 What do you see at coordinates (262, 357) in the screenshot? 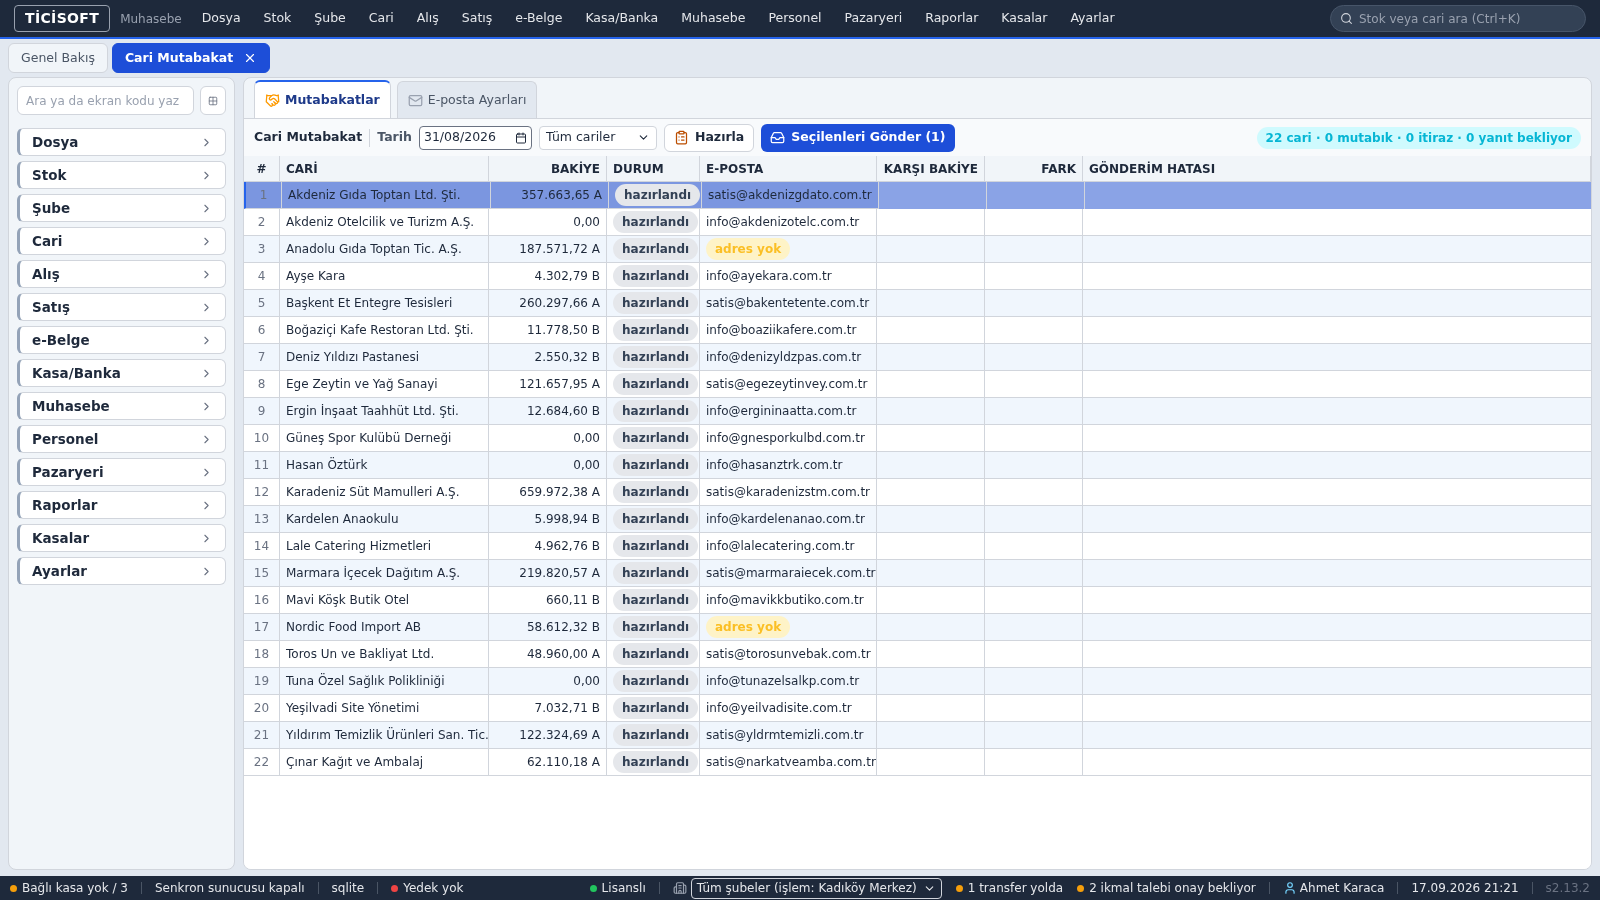
I see `table-cell: 7` at bounding box center [262, 357].